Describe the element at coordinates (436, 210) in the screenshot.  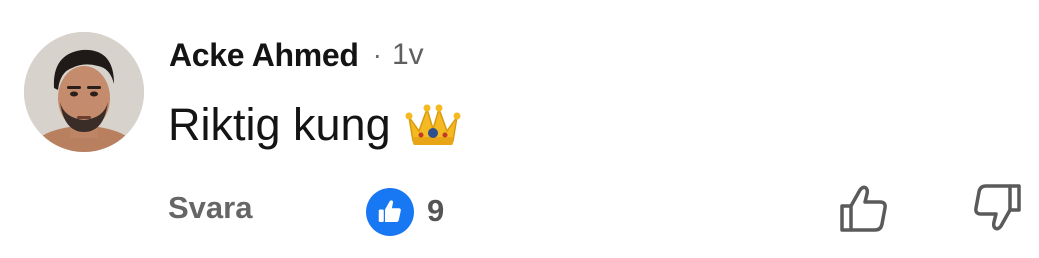
I see `reaction-count: 9` at that location.